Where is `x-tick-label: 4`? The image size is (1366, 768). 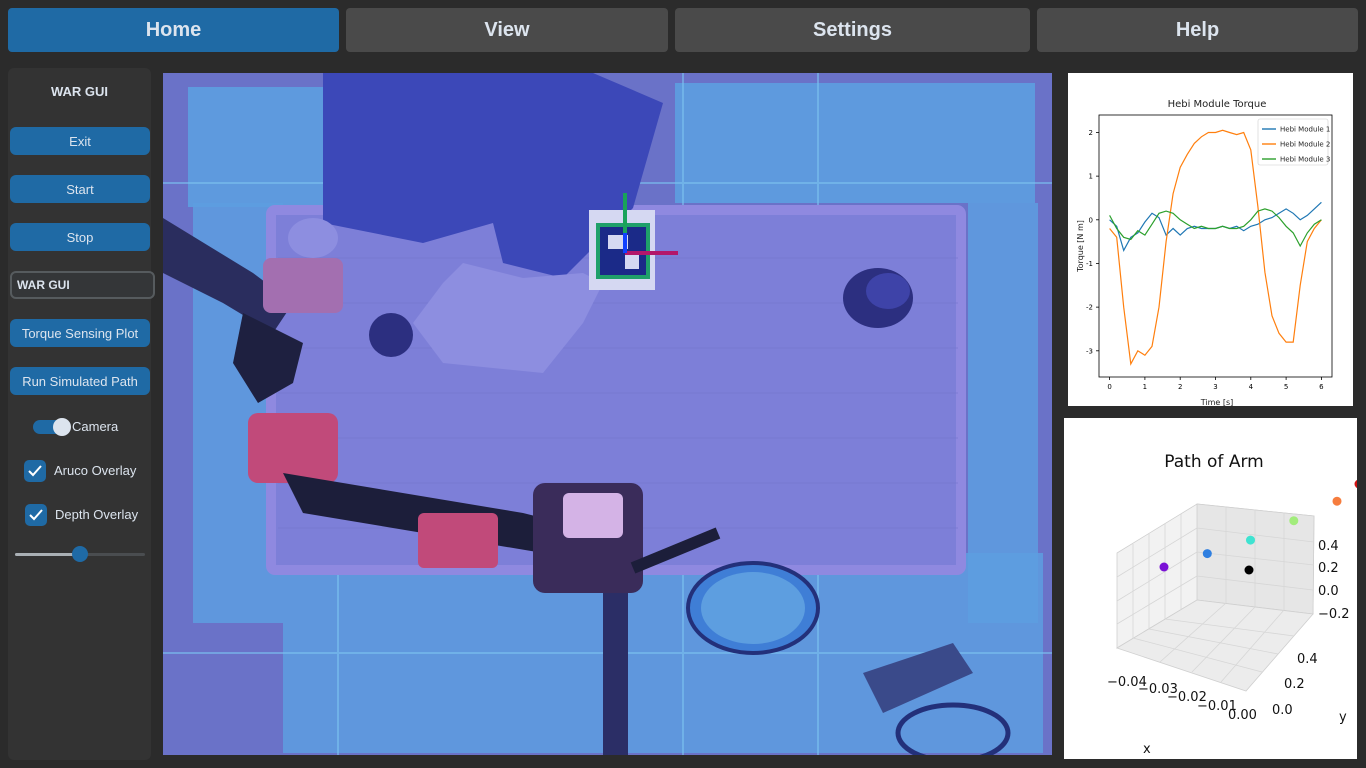
x-tick-label: 4 is located at coordinates (1251, 387).